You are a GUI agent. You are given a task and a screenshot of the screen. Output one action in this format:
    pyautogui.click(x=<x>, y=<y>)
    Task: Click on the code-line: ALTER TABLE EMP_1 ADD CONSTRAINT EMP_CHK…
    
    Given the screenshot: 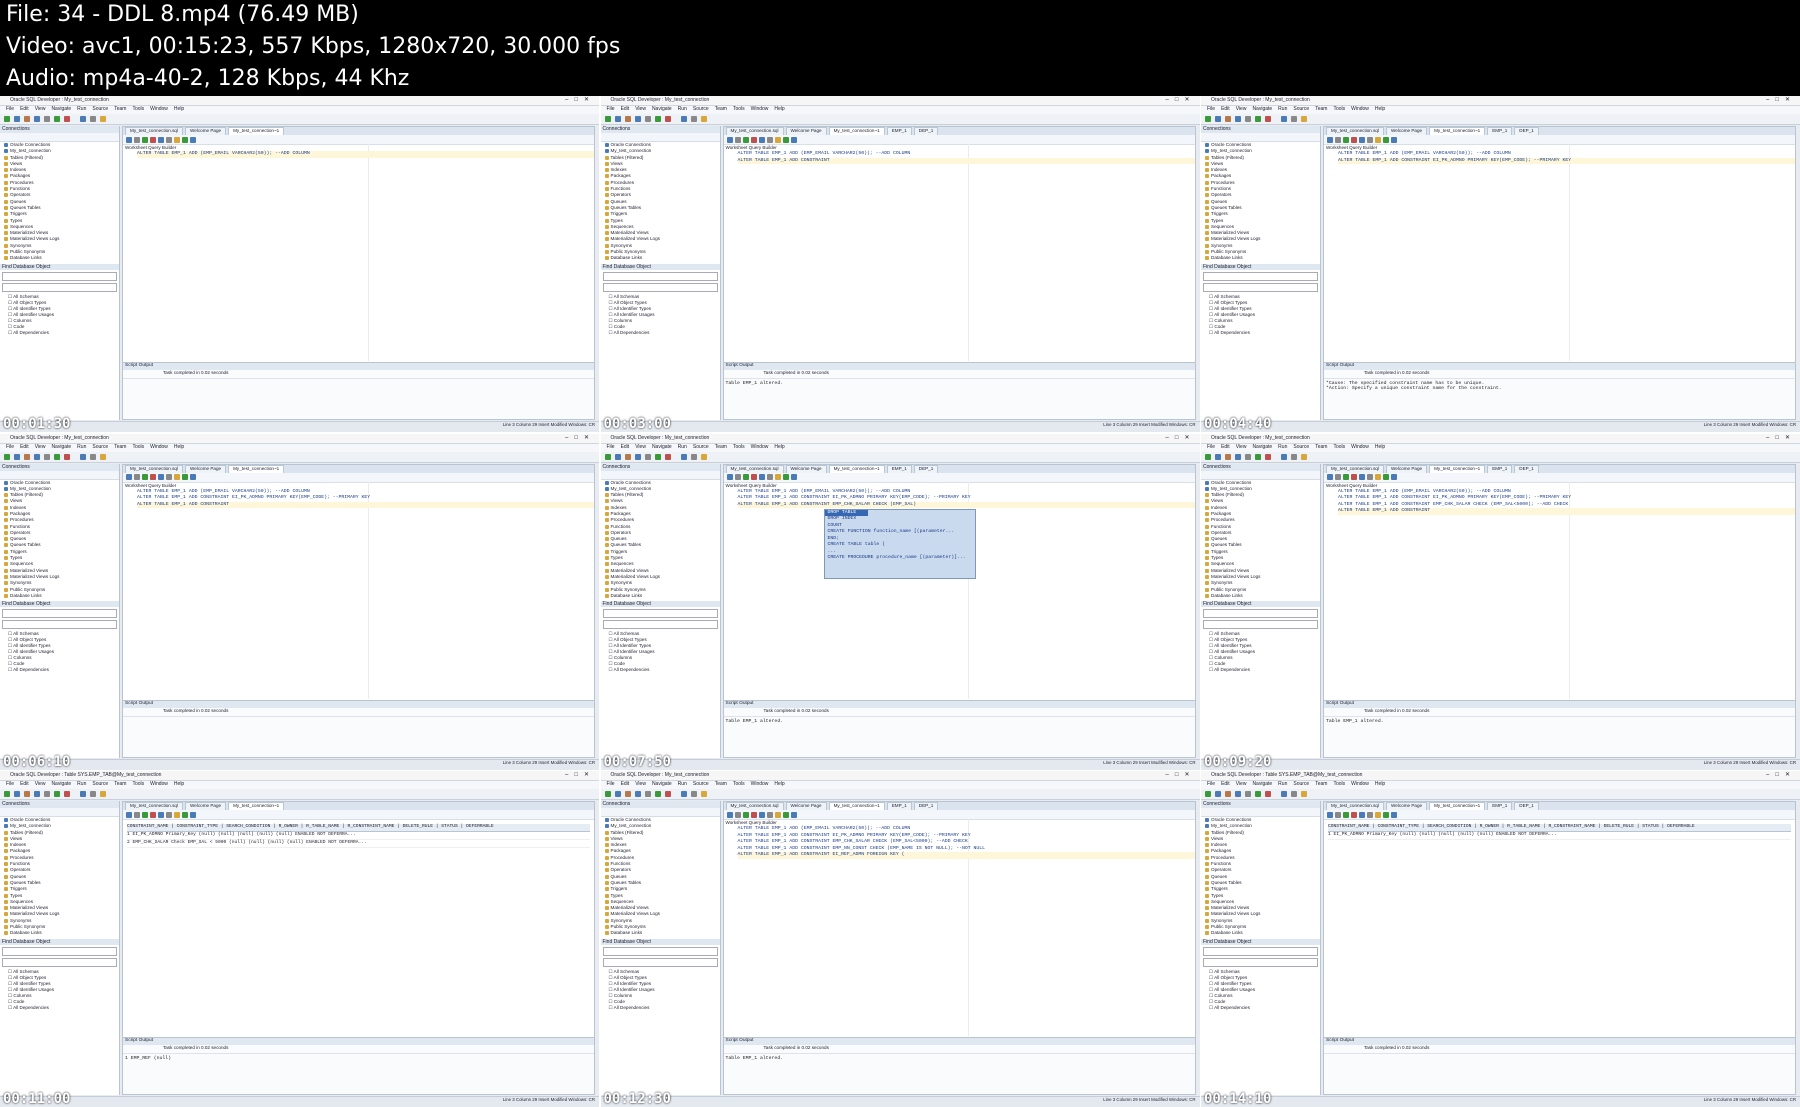 What is the action you would take?
    pyautogui.click(x=966, y=504)
    